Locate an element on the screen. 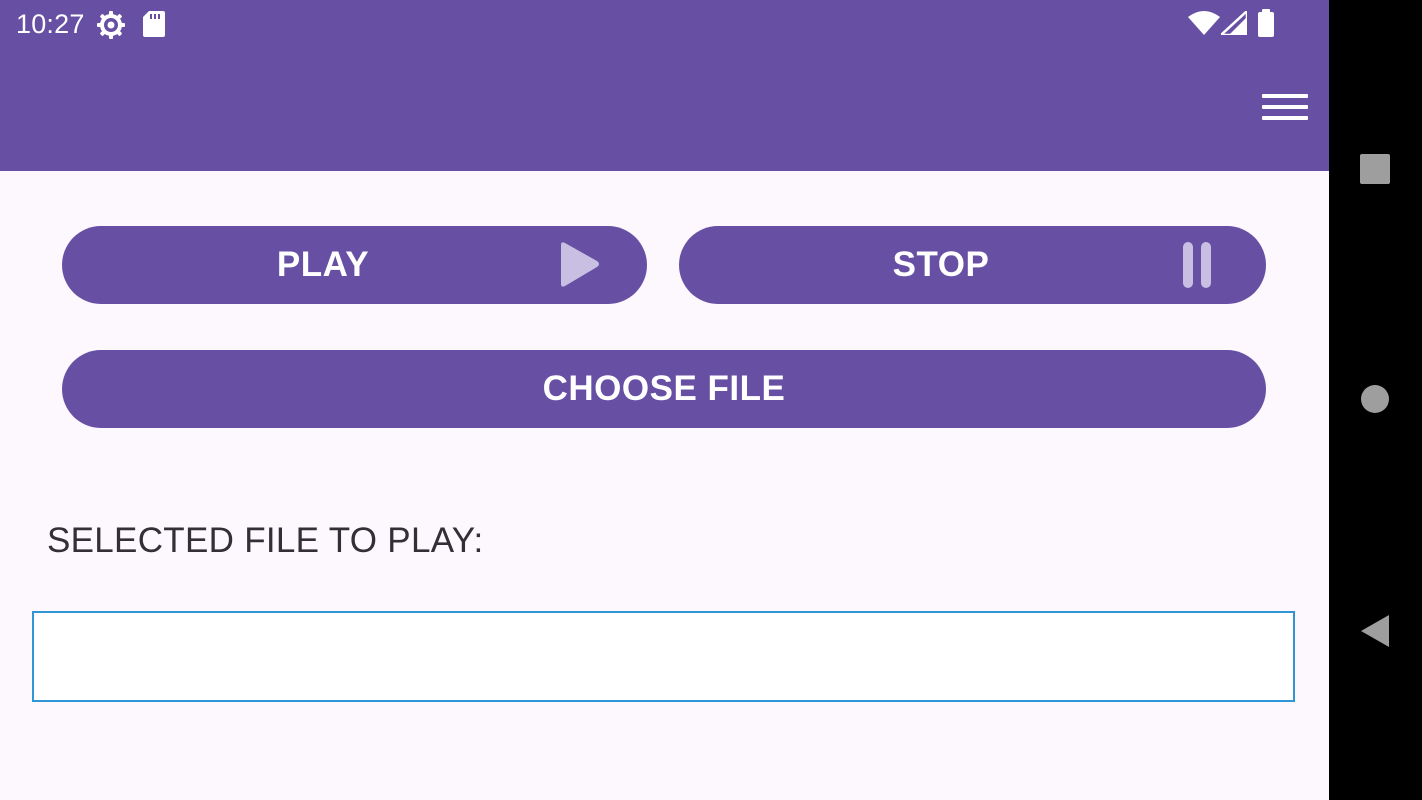 The image size is (1422, 800). cellular-signal-icon is located at coordinates (1234, 23).